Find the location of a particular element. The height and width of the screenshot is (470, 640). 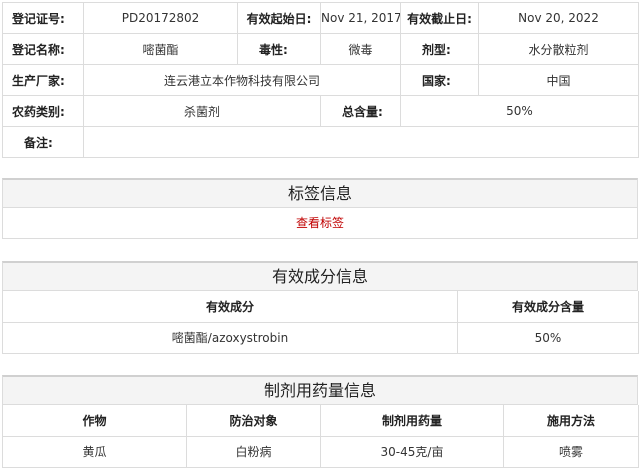

ingredient-content-header: 有效成分含量 is located at coordinates (548, 307).